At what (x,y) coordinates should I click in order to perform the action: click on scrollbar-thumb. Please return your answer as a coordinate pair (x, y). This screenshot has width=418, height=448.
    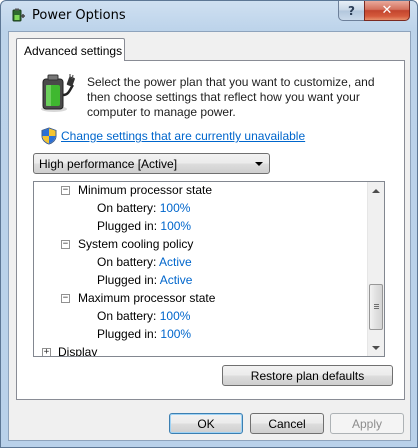
    Looking at the image, I should click on (376, 307).